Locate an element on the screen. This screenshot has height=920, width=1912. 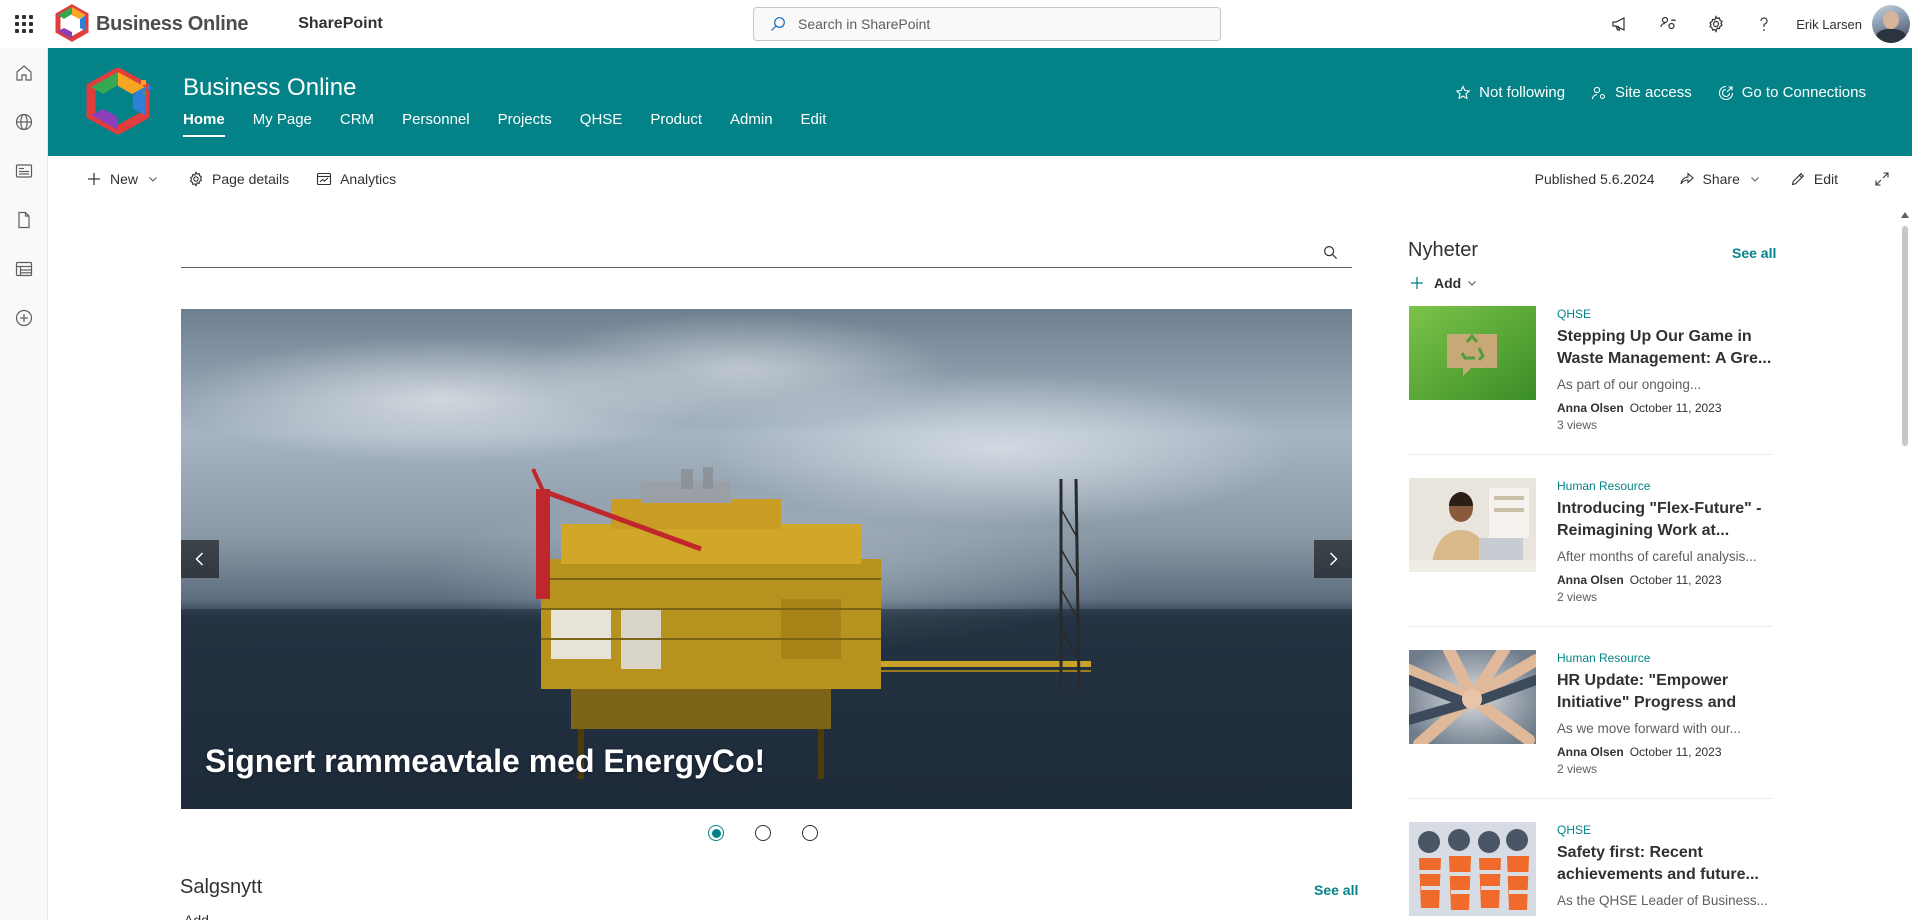
global-search-box is located at coordinates (987, 24).